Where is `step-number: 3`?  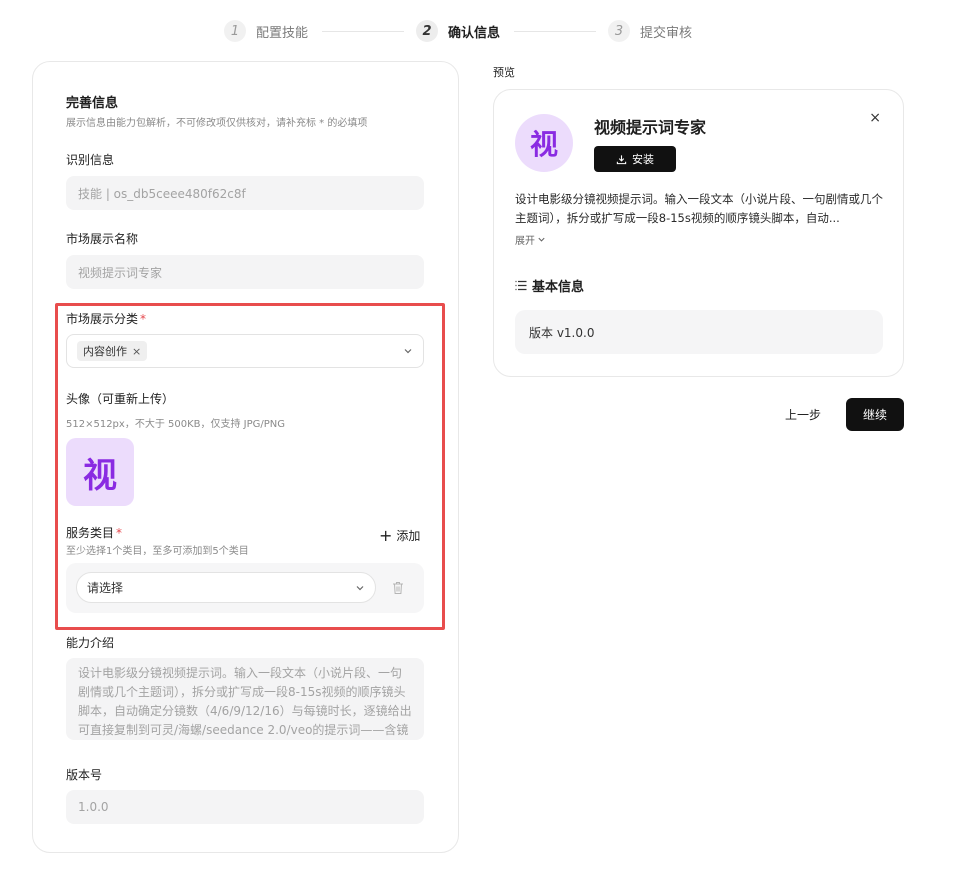 step-number: 3 is located at coordinates (619, 31).